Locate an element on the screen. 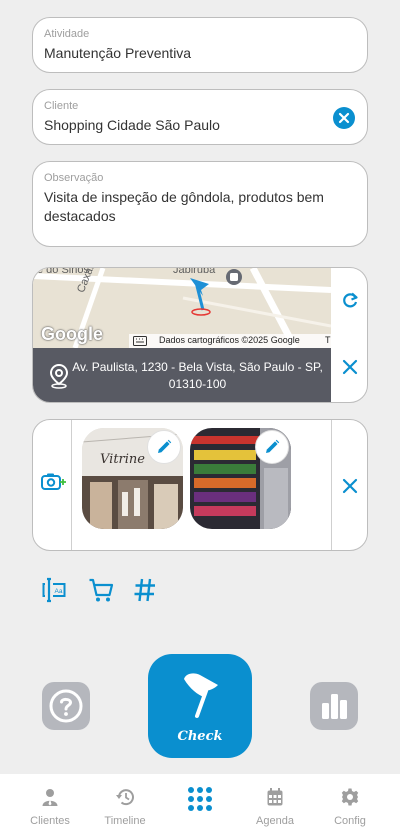 The height and width of the screenshot is (840, 400). remove-location-button is located at coordinates (350, 367).